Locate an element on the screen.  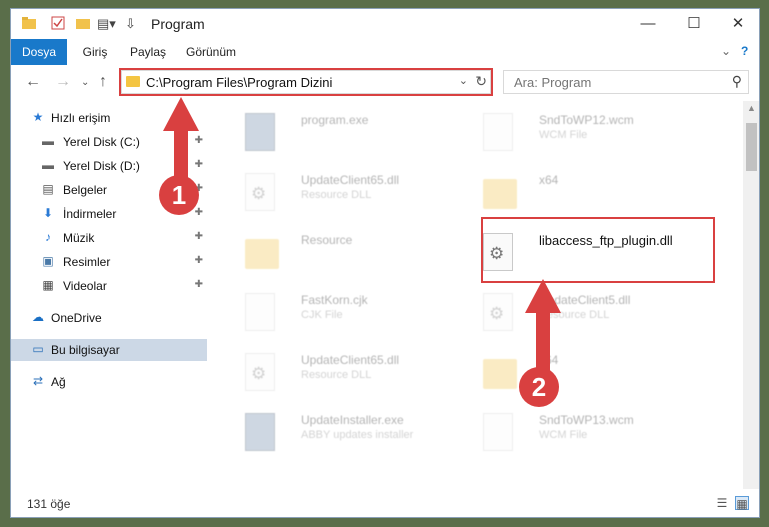
help-icon: ? is located at coordinates (744, 51).